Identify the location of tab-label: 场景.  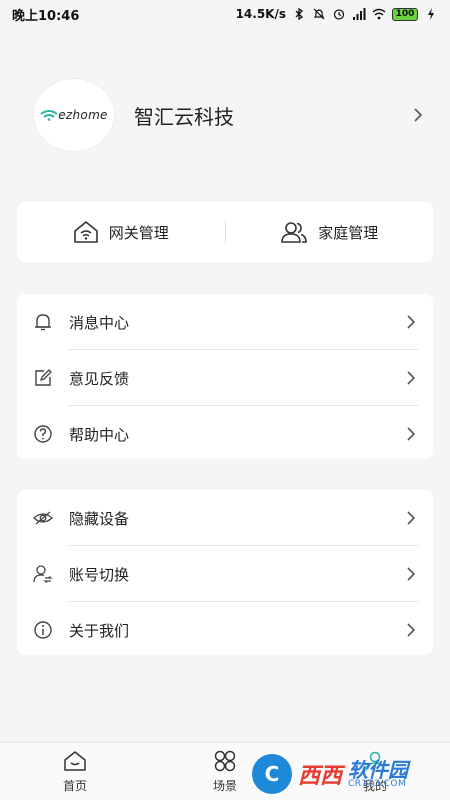
(224, 786).